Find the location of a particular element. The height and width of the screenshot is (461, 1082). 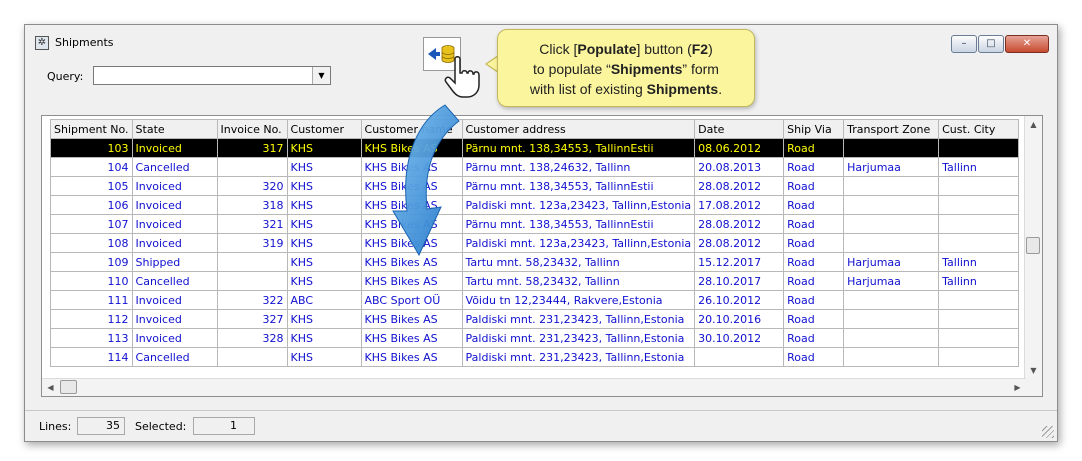

scroll-down-icon: ▼ is located at coordinates (1033, 370).